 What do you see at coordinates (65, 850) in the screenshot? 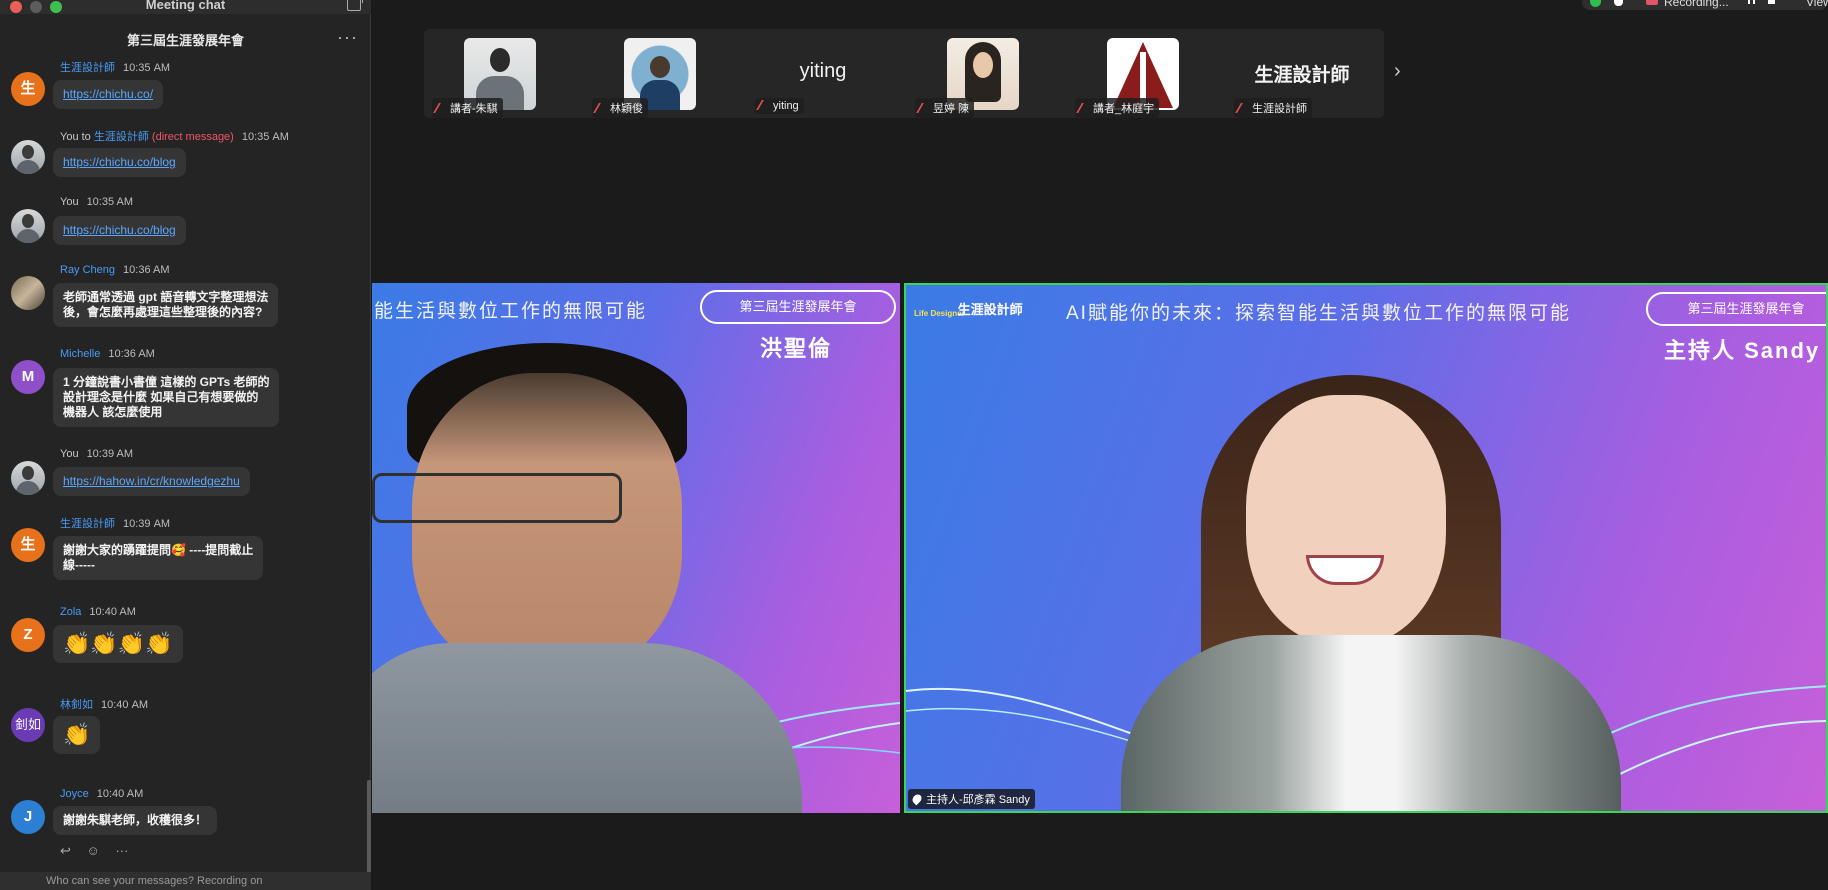
I see `reply-icon: ↩` at bounding box center [65, 850].